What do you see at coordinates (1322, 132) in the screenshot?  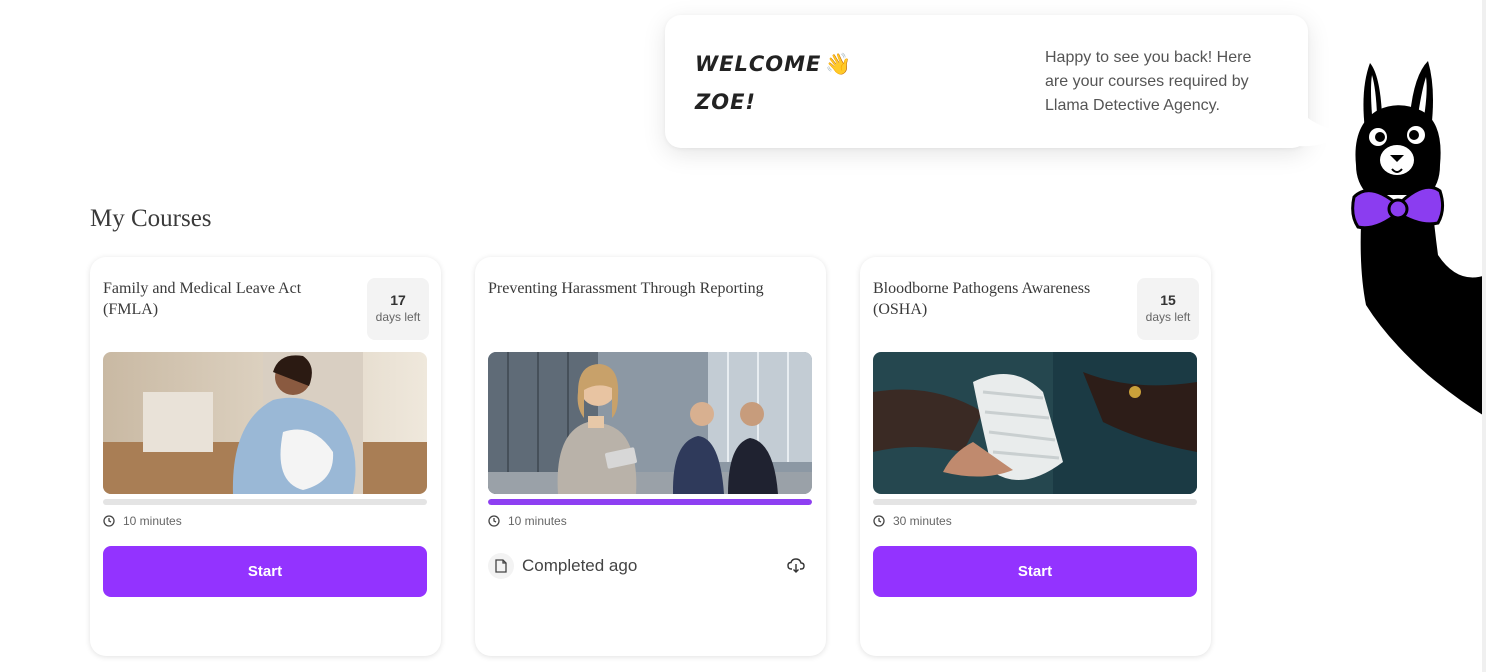 I see `speech-bubble-tail` at bounding box center [1322, 132].